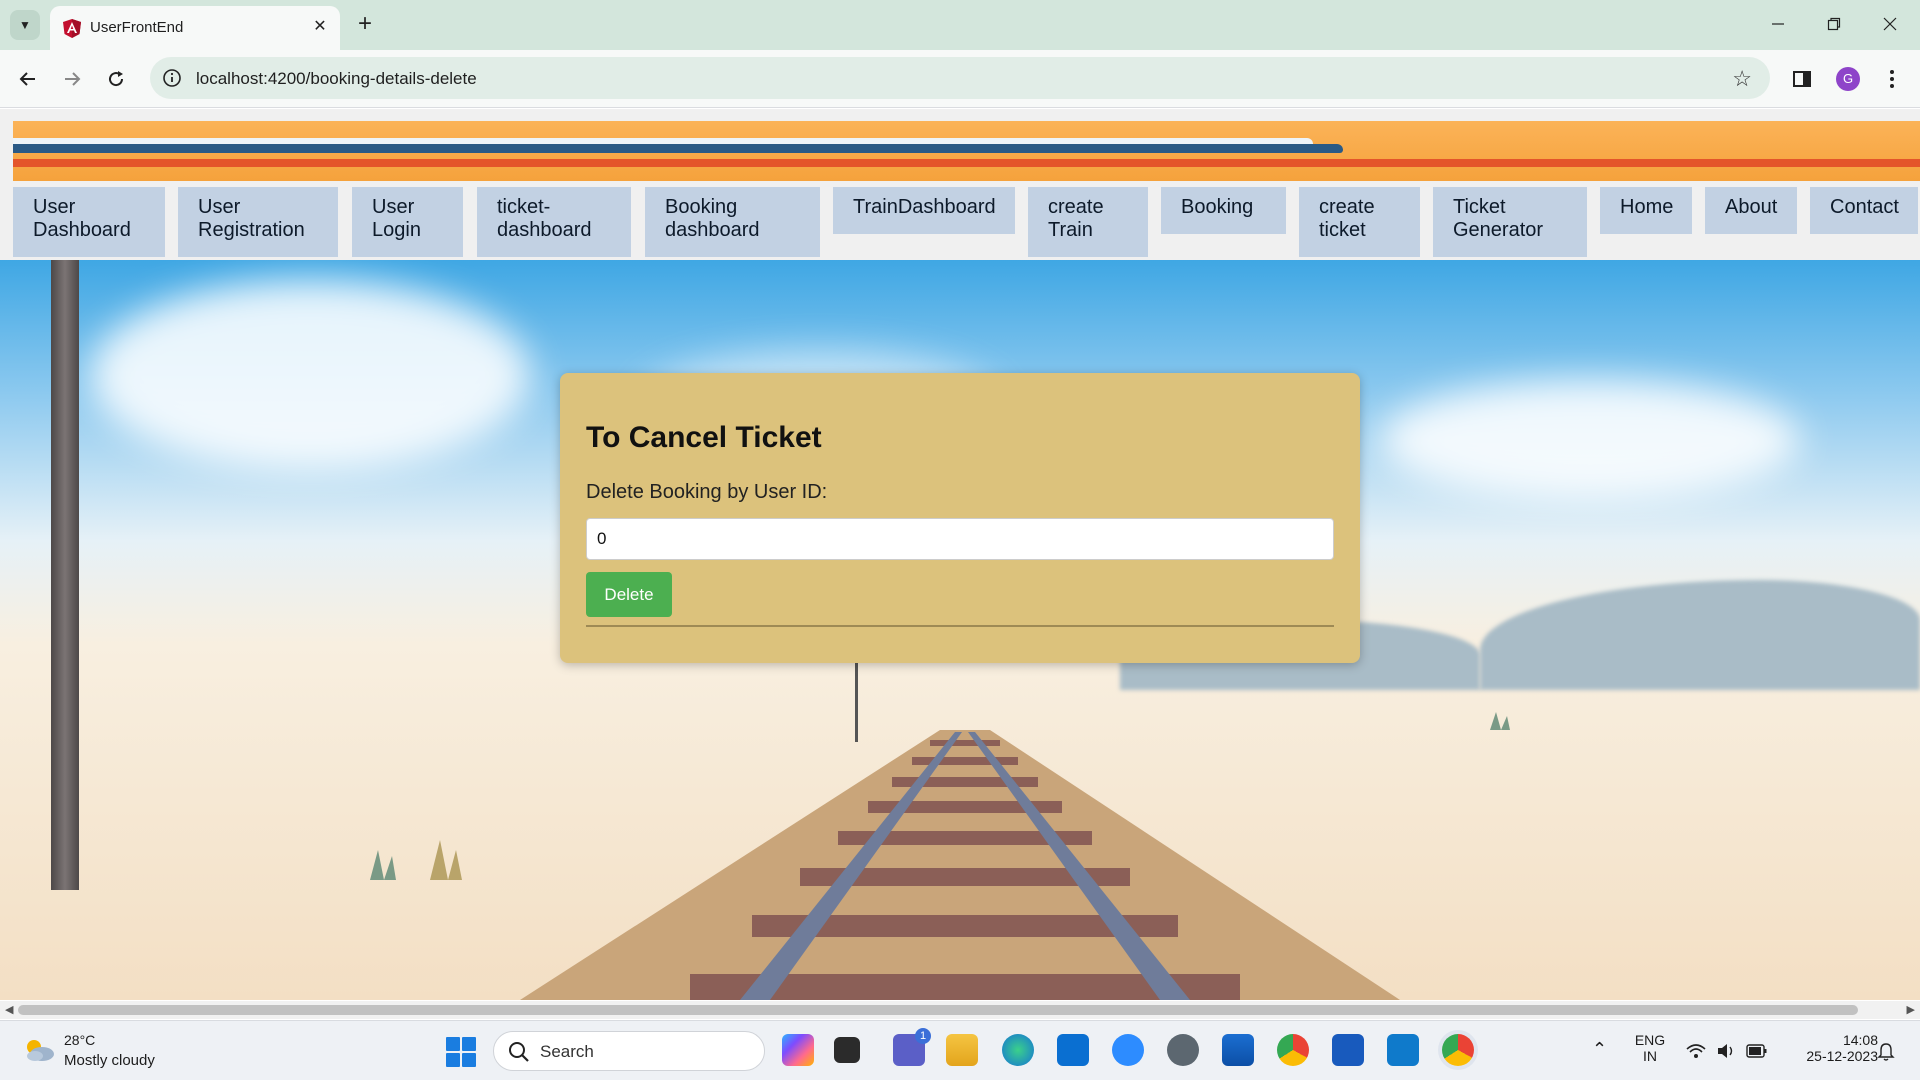  I want to click on clock-time: 14:08, so click(1860, 1040).